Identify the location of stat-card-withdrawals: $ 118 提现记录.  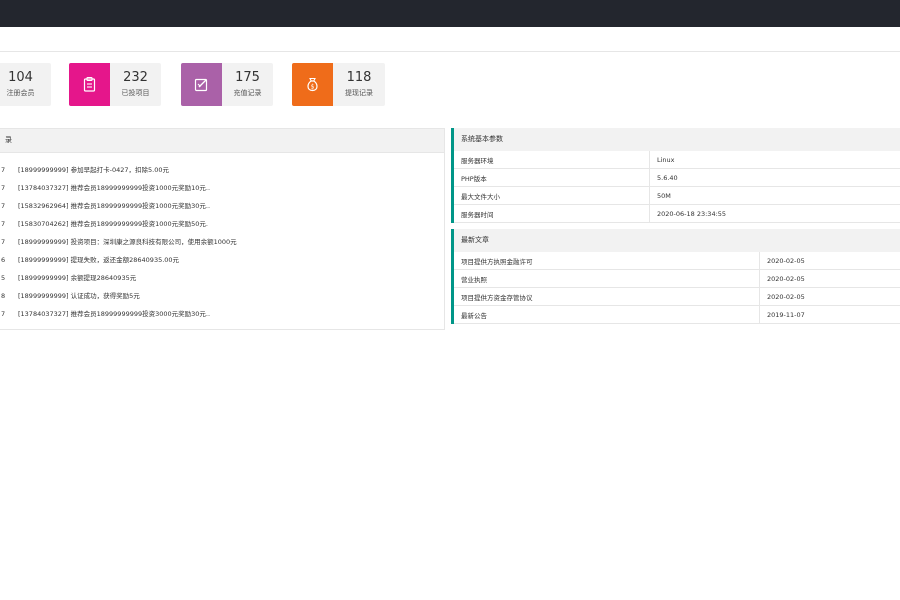
(338, 84).